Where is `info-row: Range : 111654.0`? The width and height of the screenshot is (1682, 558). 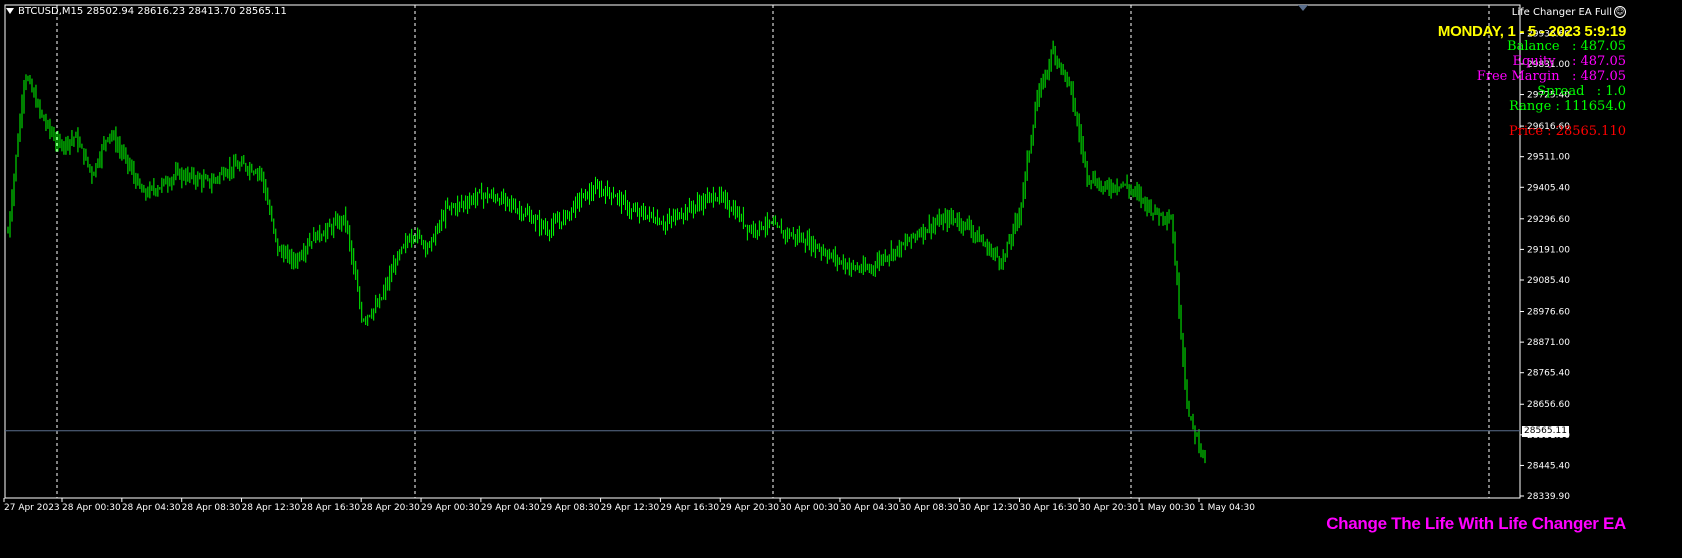
info-row: Range : 111654.0 is located at coordinates (1532, 106).